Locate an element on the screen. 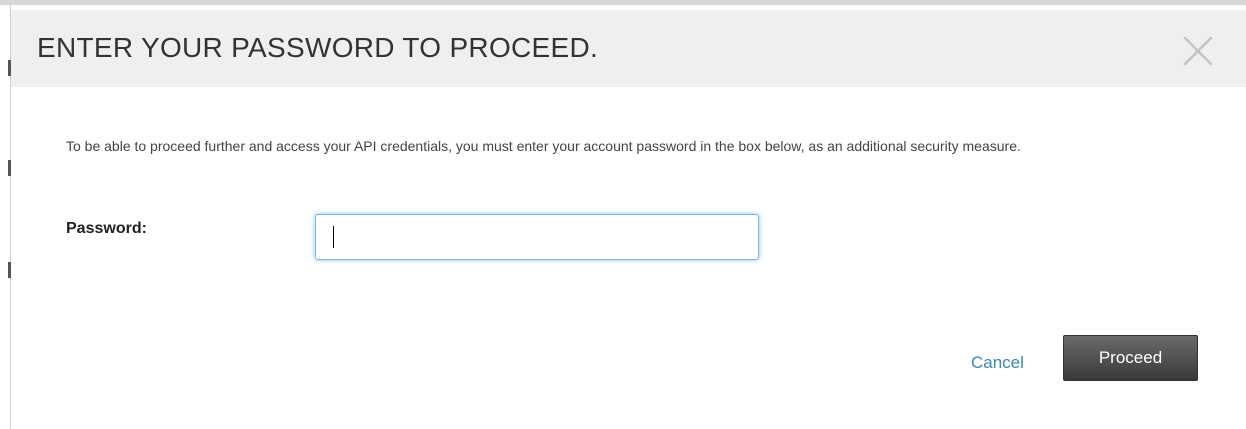 This screenshot has width=1246, height=429. close-icon is located at coordinates (1198, 51).